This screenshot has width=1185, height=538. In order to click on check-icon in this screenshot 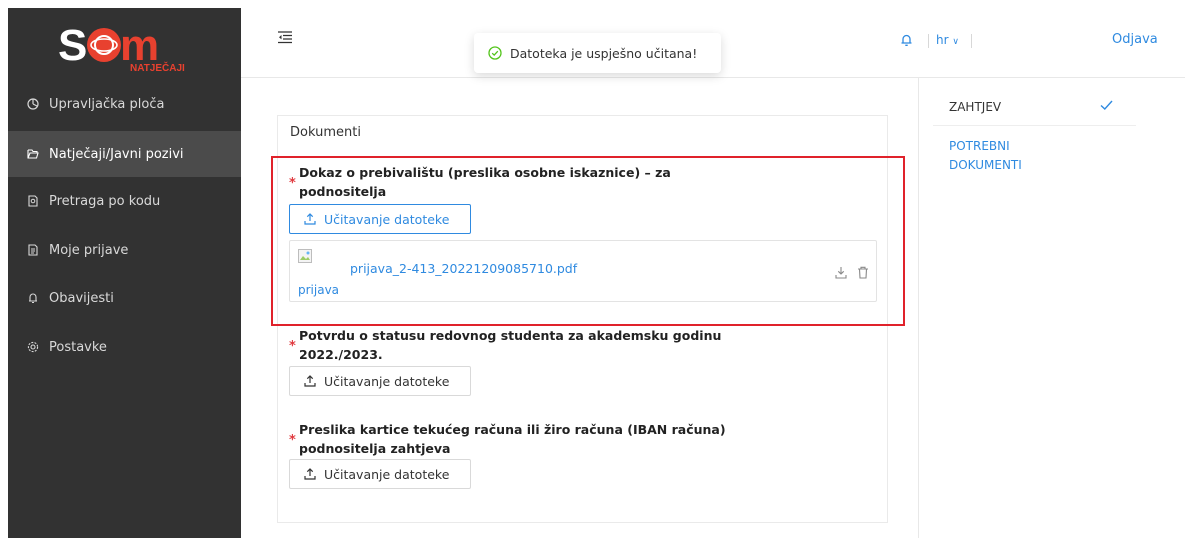, I will do `click(1106, 105)`.